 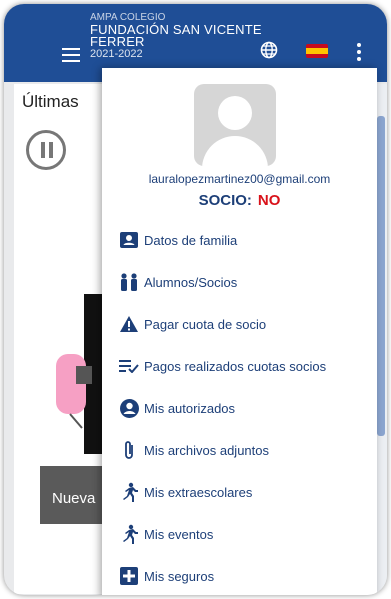 I want to click on menu-item-mis-autorizados: Mis autorizados, so click(x=176, y=408).